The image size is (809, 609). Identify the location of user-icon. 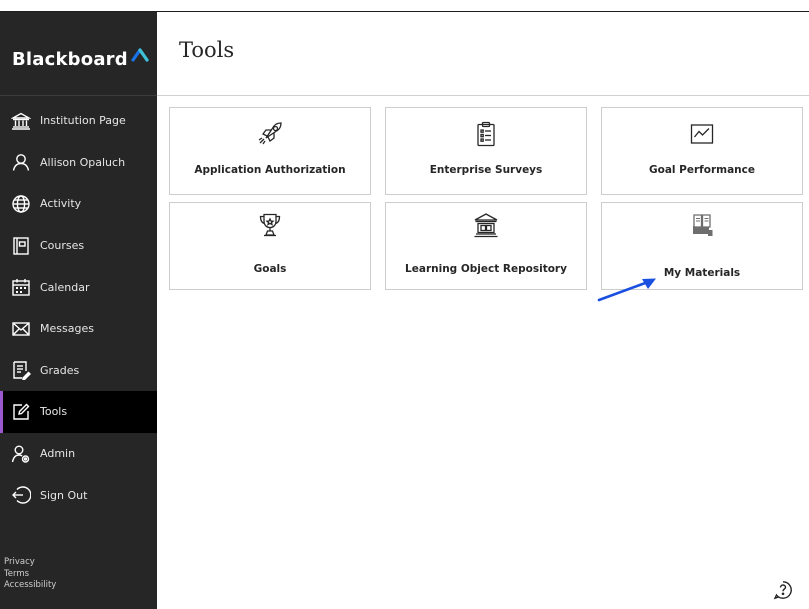
(21, 162).